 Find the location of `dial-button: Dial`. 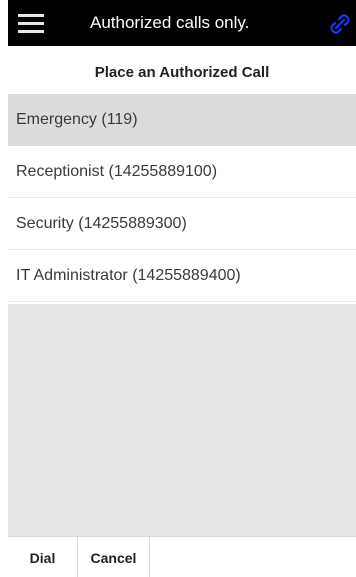

dial-button: Dial is located at coordinates (43, 557).